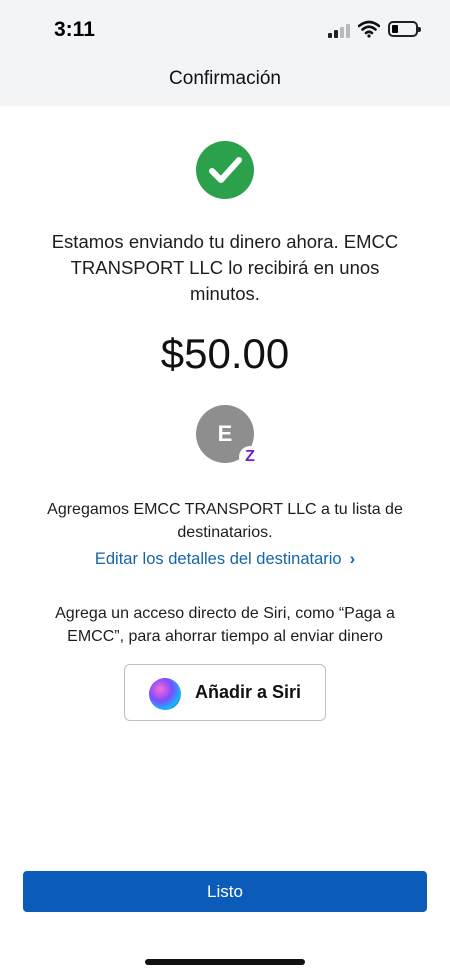  Describe the element at coordinates (248, 692) in the screenshot. I see `add-to-siri-label: Añadir a Siri` at that location.